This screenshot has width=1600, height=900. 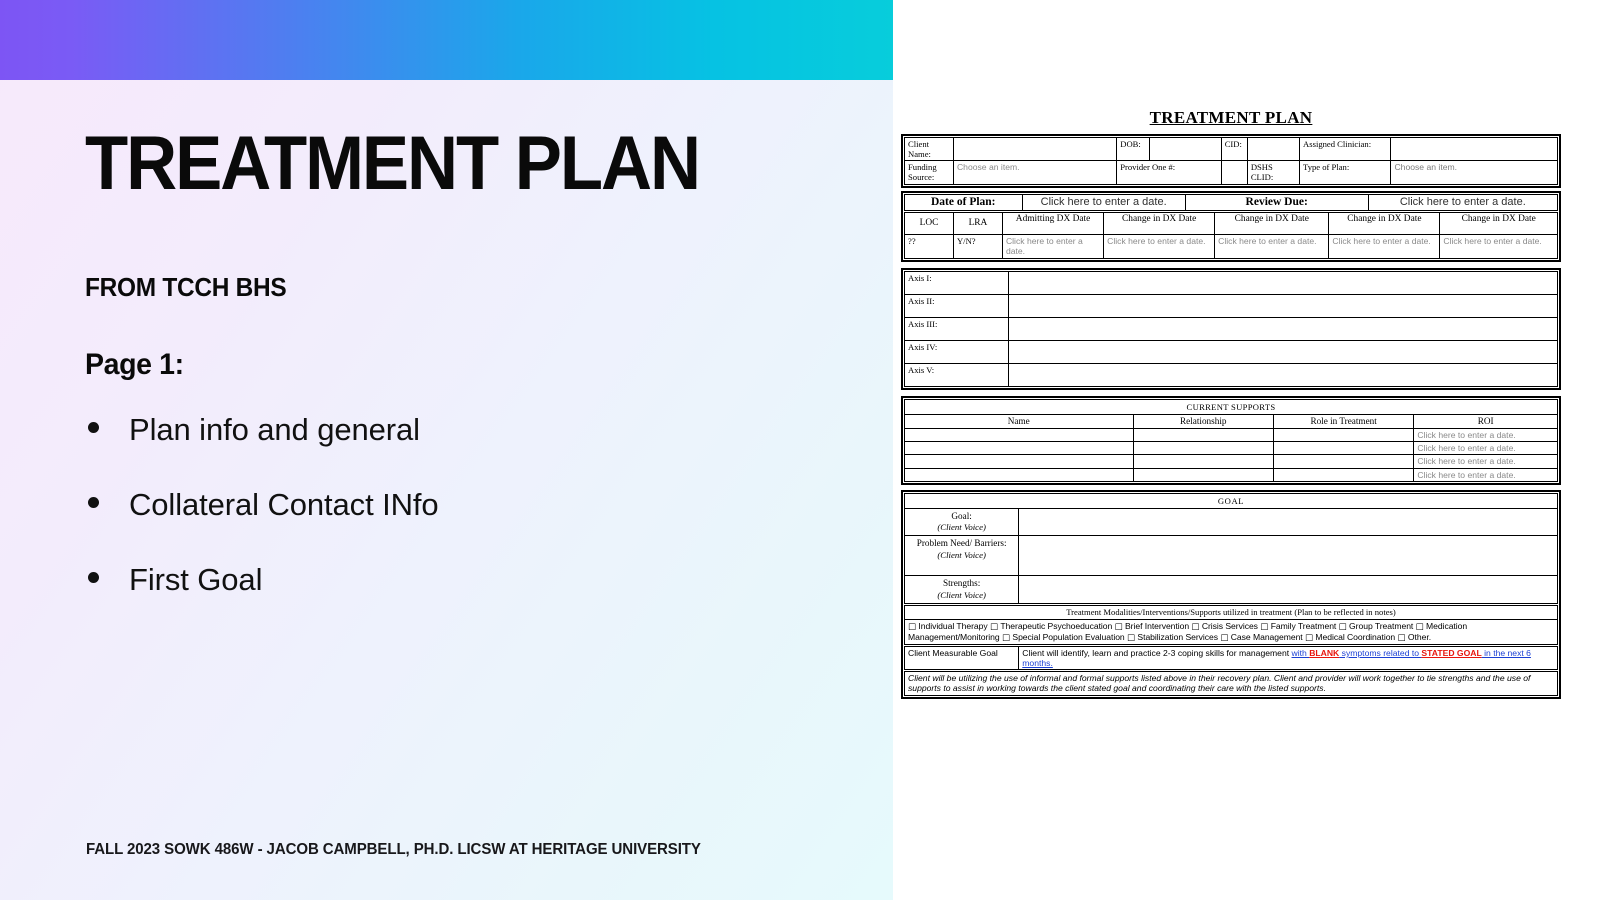 What do you see at coordinates (1283, 283) in the screenshot?
I see `axis-i-field` at bounding box center [1283, 283].